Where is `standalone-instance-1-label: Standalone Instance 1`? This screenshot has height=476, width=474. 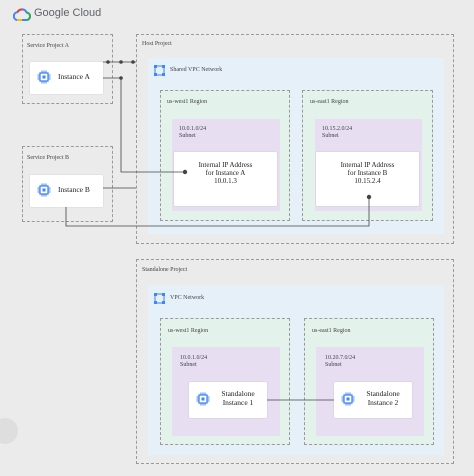
standalone-instance-1-label: Standalone Instance 1 is located at coordinates (238, 398).